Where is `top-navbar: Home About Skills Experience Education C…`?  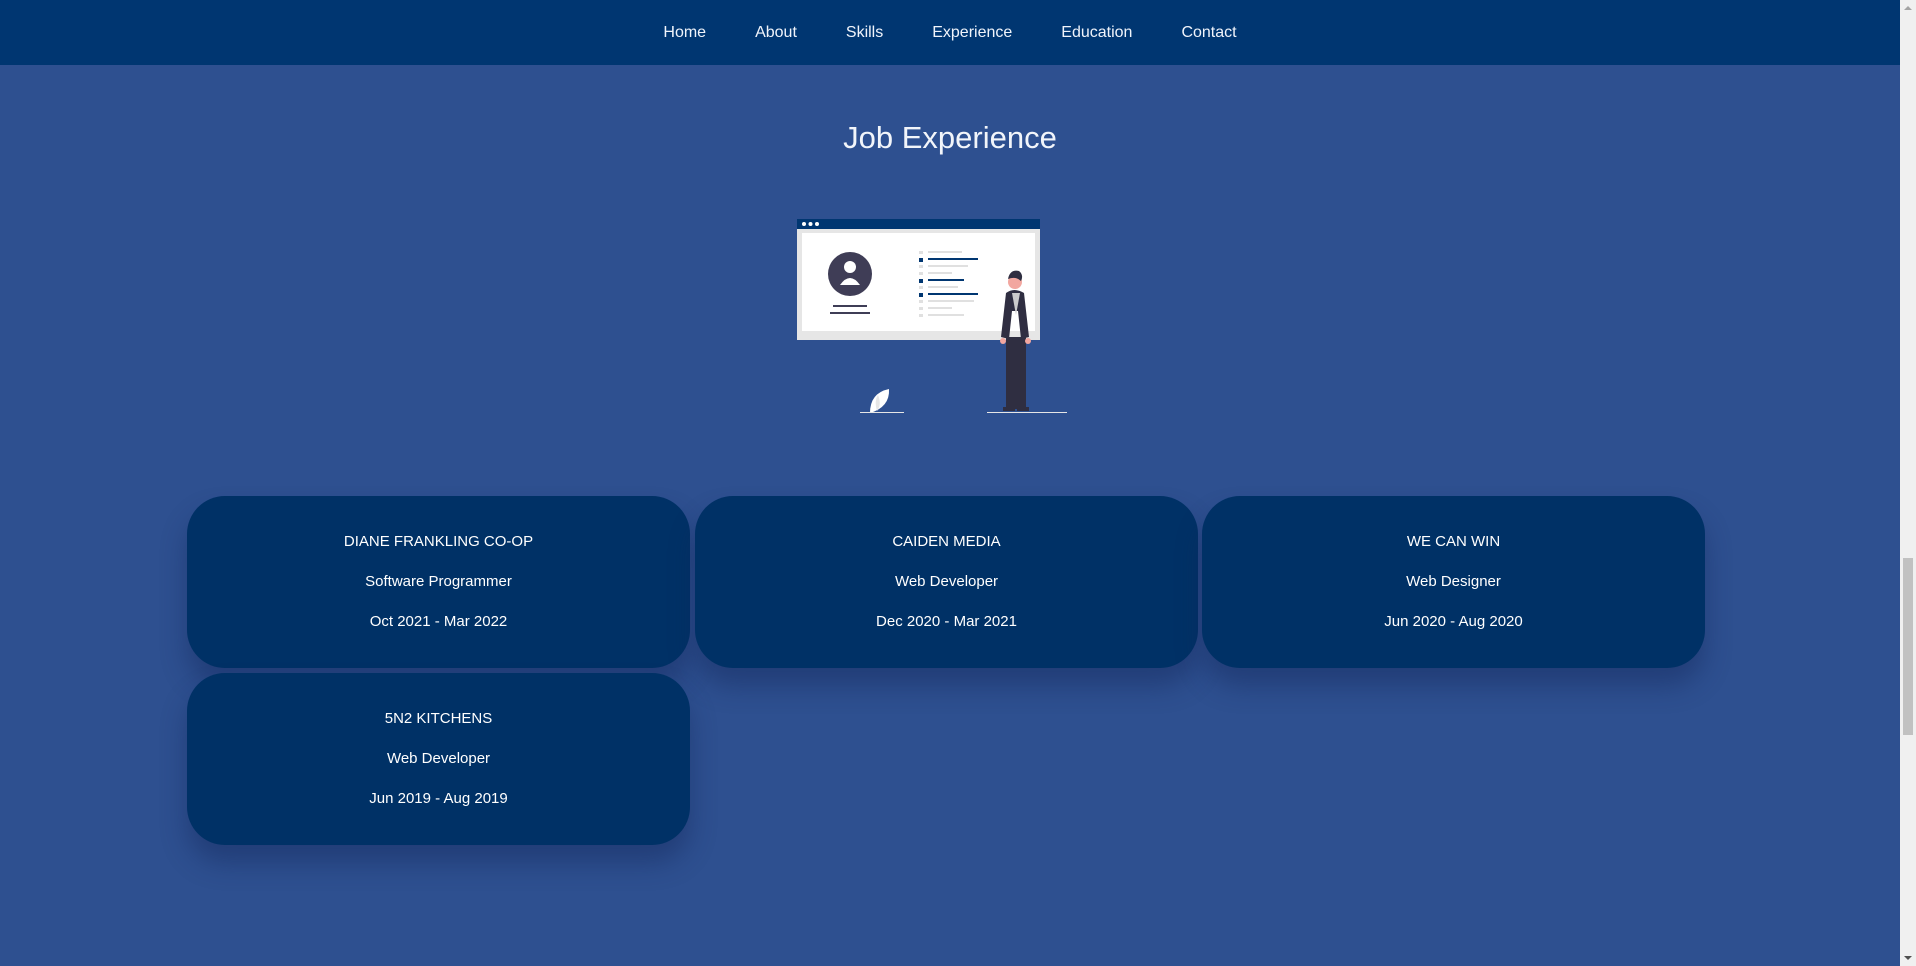 top-navbar: Home About Skills Experience Education C… is located at coordinates (950, 32).